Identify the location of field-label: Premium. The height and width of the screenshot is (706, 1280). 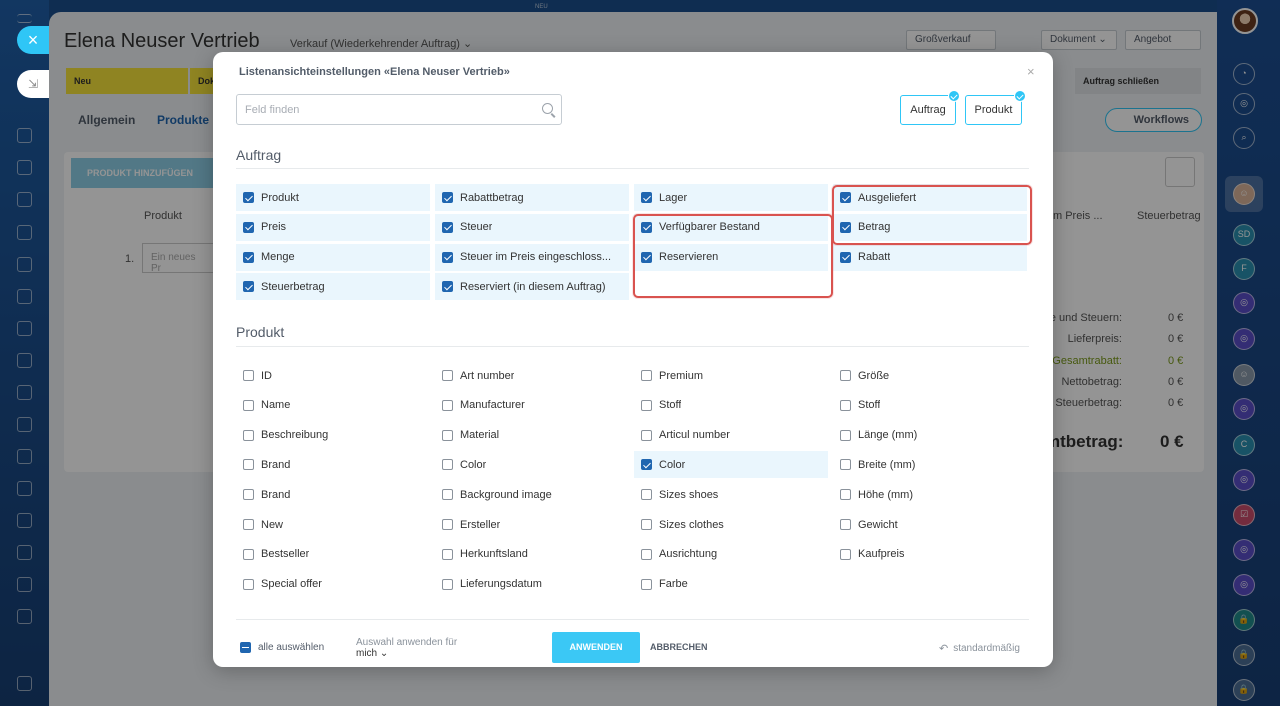
(681, 375).